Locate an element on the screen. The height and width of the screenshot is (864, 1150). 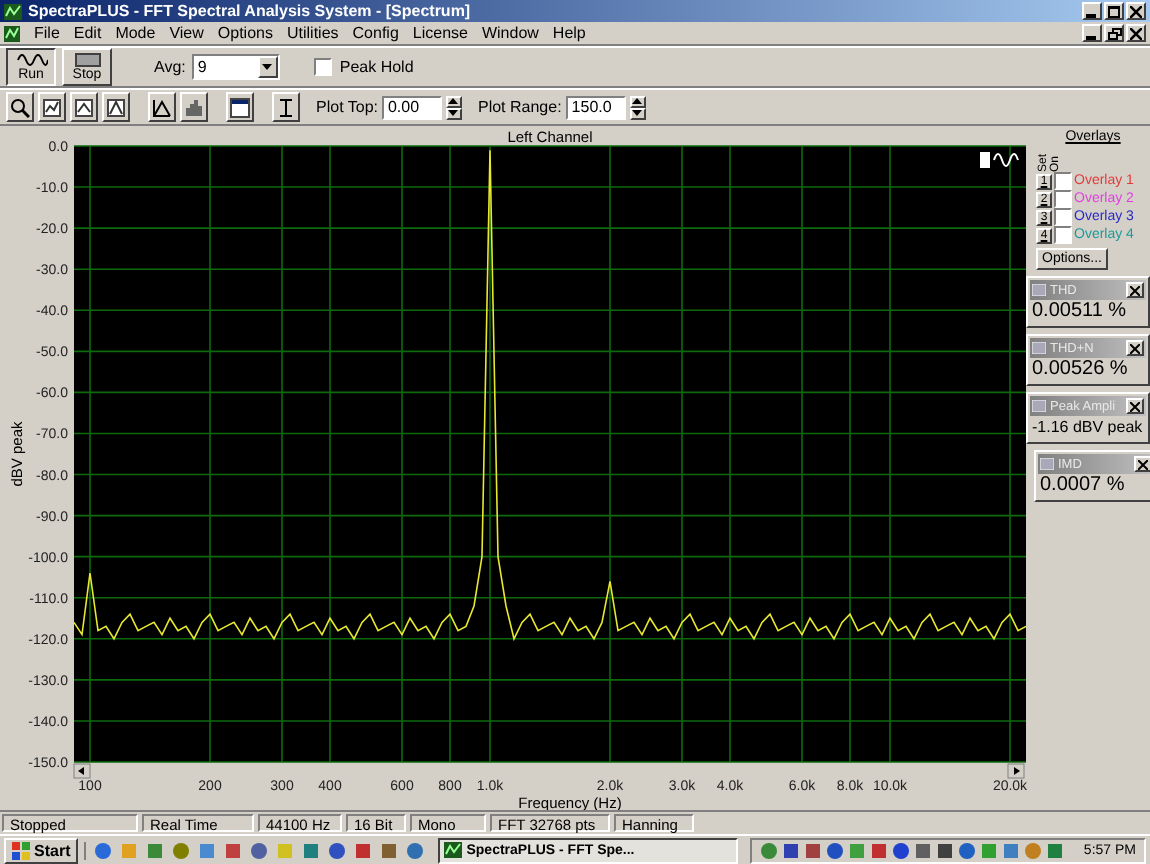
search-icon is located at coordinates (20, 107).